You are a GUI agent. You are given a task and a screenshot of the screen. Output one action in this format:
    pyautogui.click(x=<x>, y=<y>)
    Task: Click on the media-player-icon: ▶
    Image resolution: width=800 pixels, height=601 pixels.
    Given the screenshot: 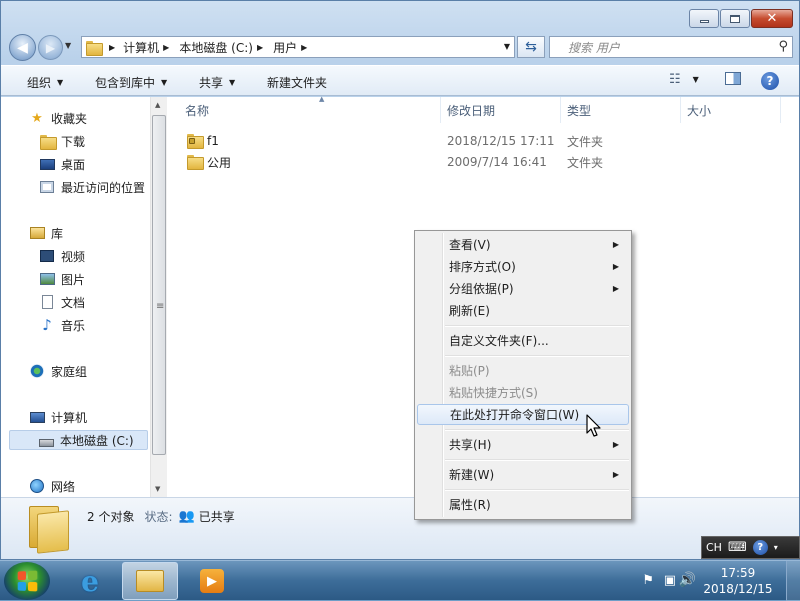 What is the action you would take?
    pyautogui.click(x=212, y=581)
    